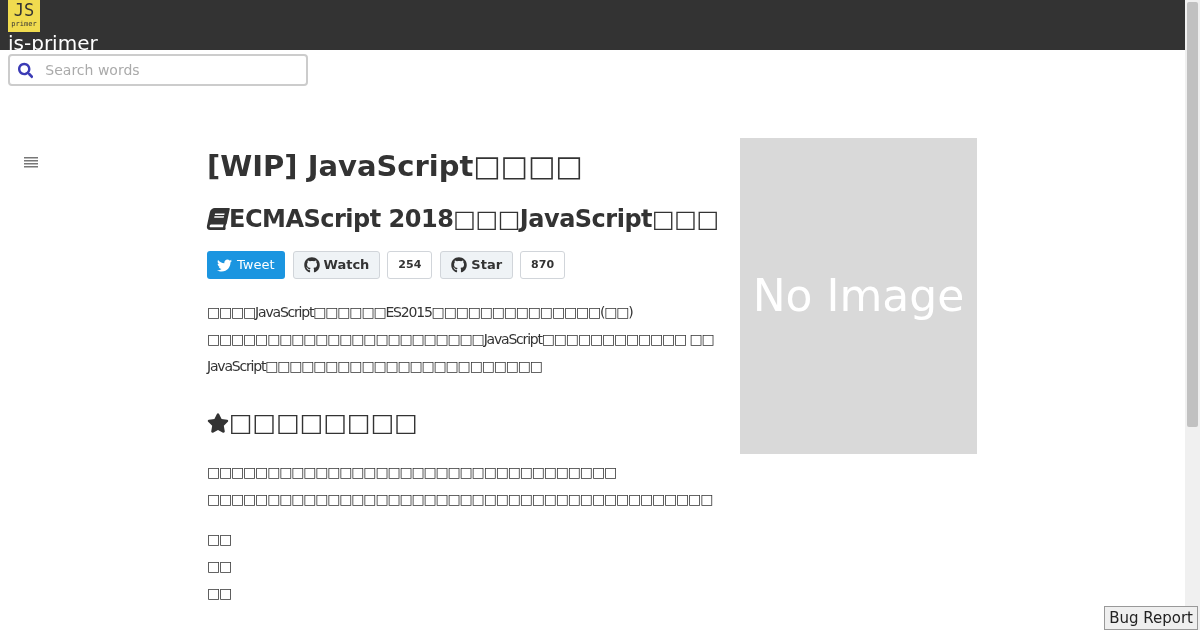  Describe the element at coordinates (374, 366) in the screenshot. I see `intro-line: JavaScript□□□□□□□□□□□□□□□□□□□□□□□` at that location.